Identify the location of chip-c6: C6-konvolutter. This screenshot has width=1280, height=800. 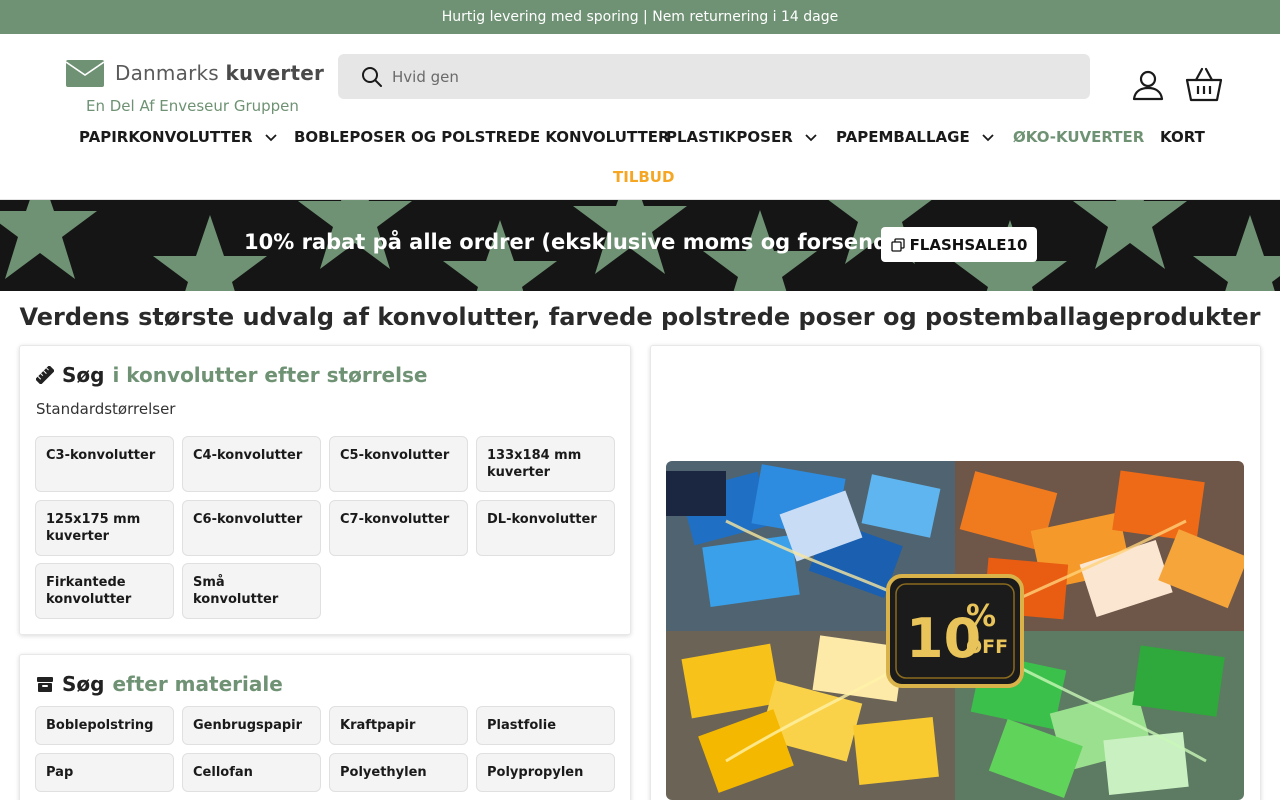
(251, 528).